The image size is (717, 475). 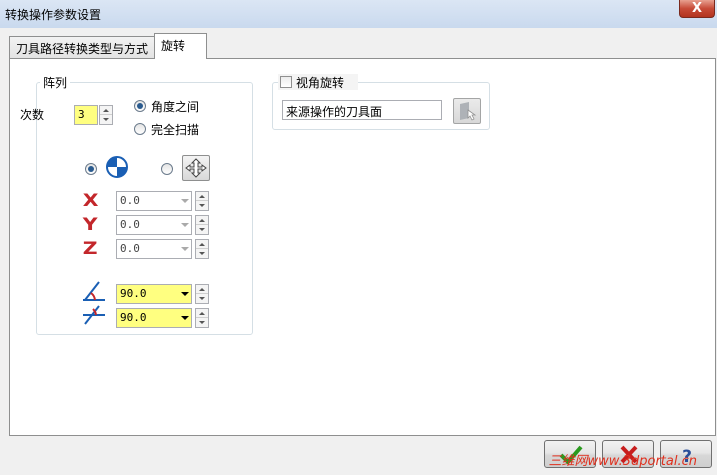 What do you see at coordinates (154, 318) in the screenshot?
I see `sweep-angle-input: 90.0` at bounding box center [154, 318].